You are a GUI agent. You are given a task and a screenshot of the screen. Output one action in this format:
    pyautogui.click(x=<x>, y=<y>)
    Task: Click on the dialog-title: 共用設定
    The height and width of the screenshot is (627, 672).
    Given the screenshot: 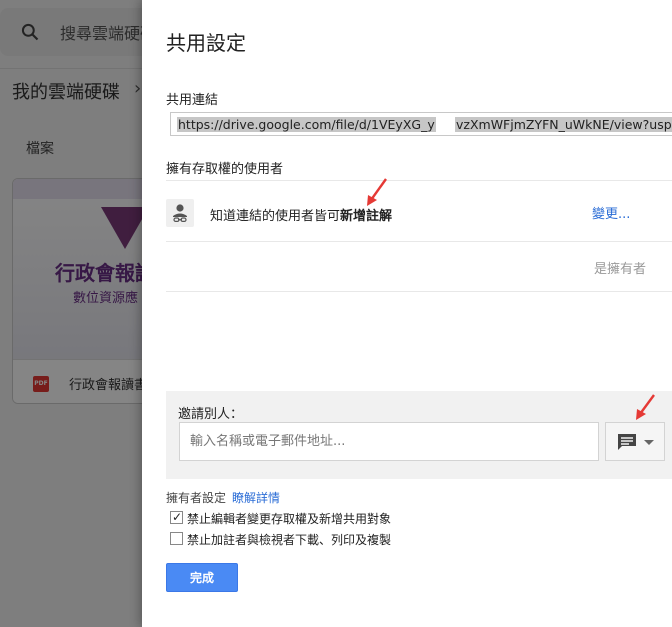 What is the action you would take?
    pyautogui.click(x=206, y=43)
    